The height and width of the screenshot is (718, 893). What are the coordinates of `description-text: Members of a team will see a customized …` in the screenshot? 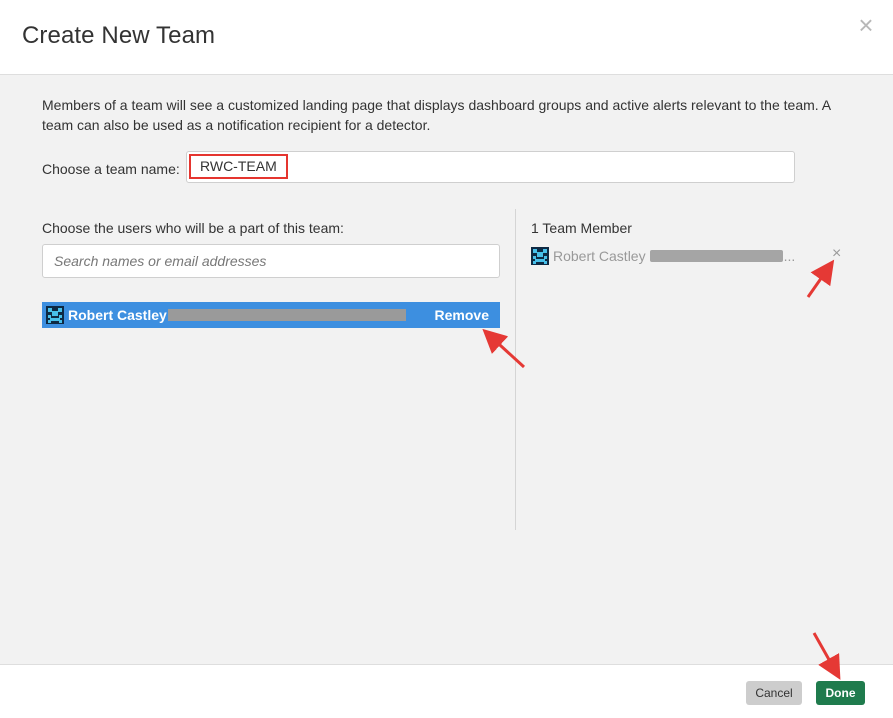 It's located at (436, 115).